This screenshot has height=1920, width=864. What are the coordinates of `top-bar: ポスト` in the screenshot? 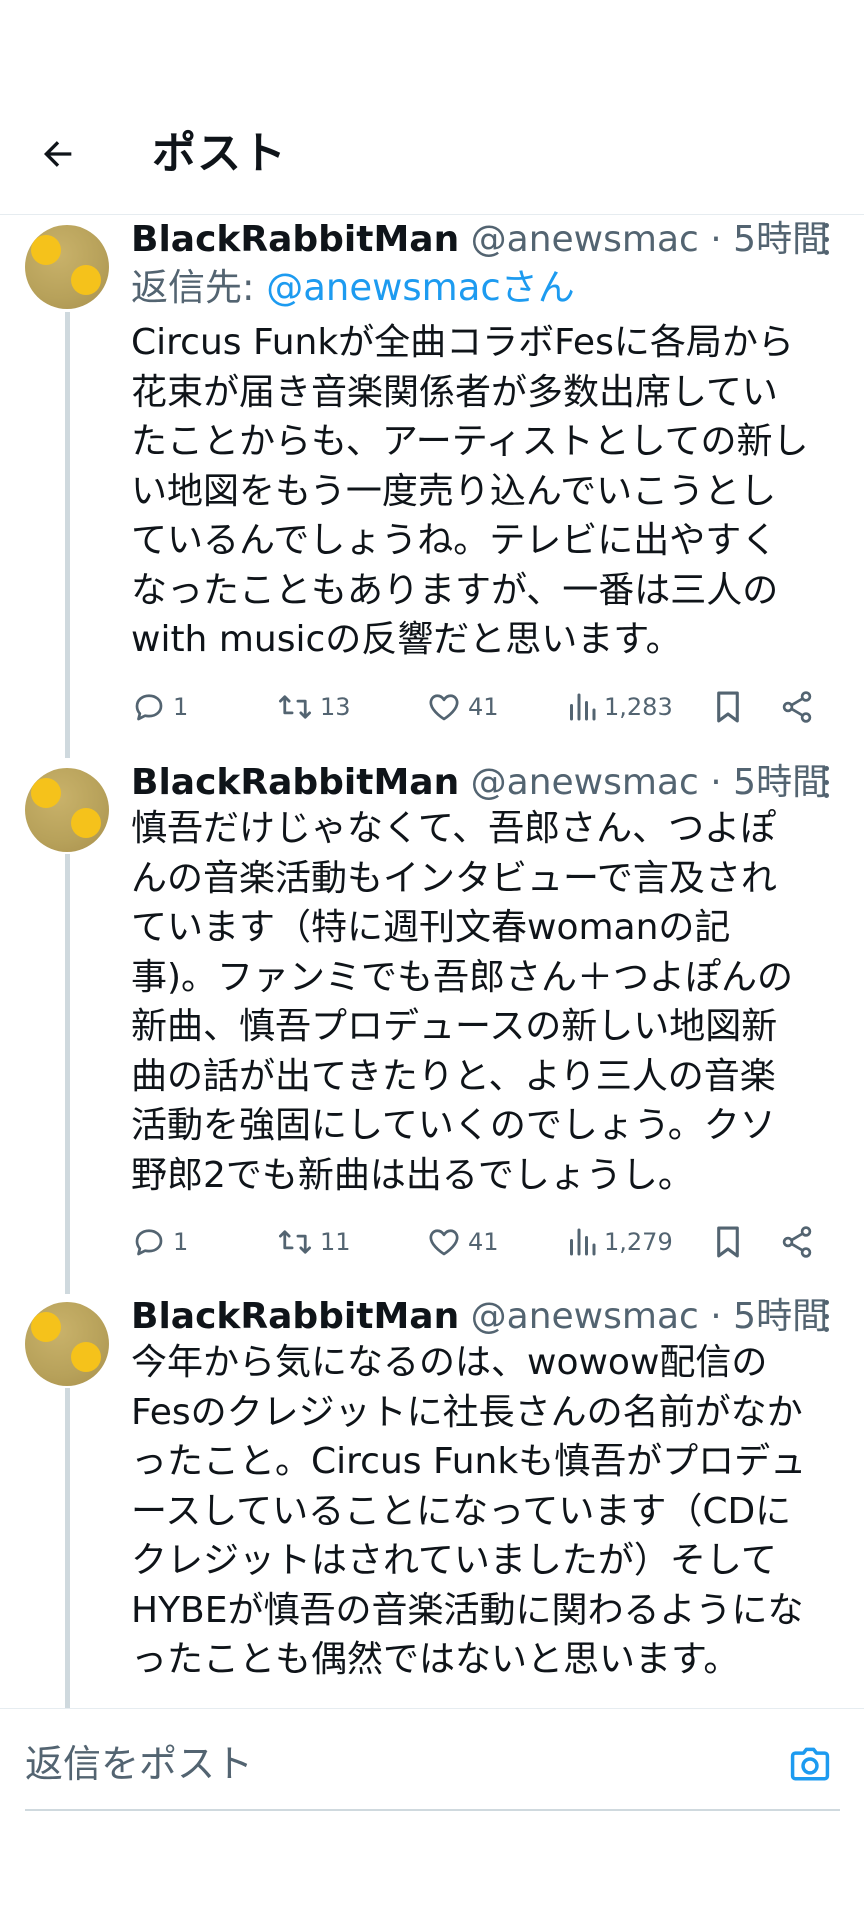 It's located at (432, 107).